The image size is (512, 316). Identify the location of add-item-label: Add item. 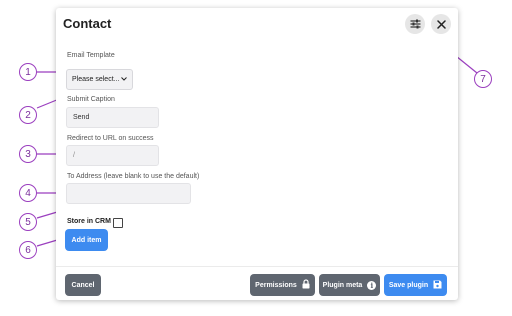
(86, 240).